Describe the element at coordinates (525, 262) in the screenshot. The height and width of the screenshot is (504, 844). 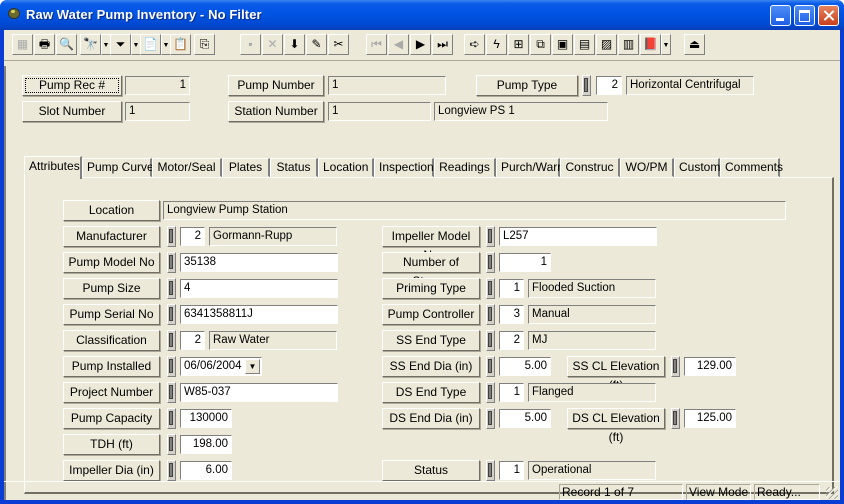
I see `number-of-stages-field: 1` at that location.